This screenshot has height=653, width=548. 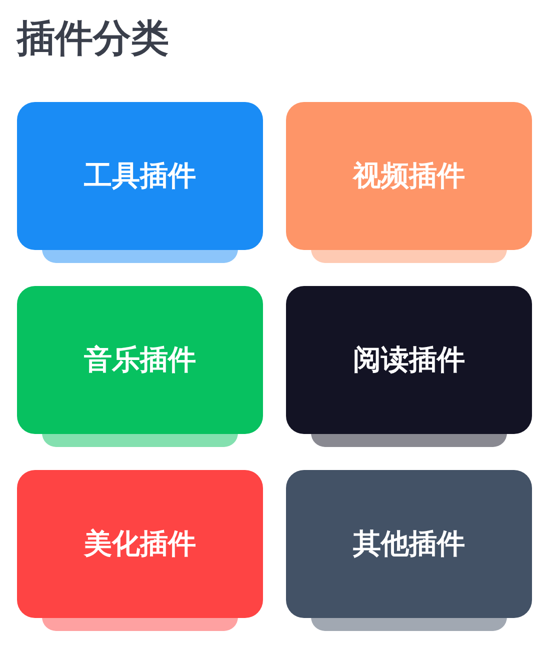 I want to click on category-card: 音乐插件, so click(x=140, y=360).